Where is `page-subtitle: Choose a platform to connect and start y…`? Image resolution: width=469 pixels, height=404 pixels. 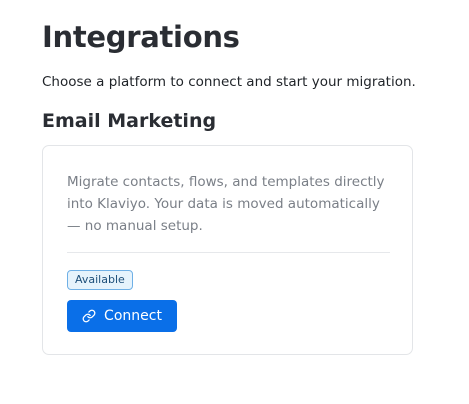 page-subtitle: Choose a platform to connect and start y… is located at coordinates (229, 82).